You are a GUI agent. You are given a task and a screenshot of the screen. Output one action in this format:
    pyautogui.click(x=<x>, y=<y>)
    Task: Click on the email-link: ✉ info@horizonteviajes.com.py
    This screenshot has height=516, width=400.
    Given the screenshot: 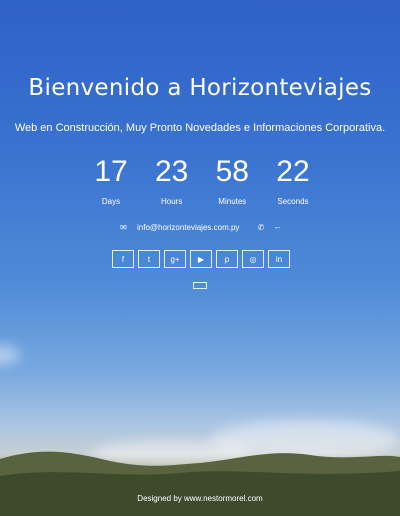 What is the action you would take?
    pyautogui.click(x=179, y=227)
    